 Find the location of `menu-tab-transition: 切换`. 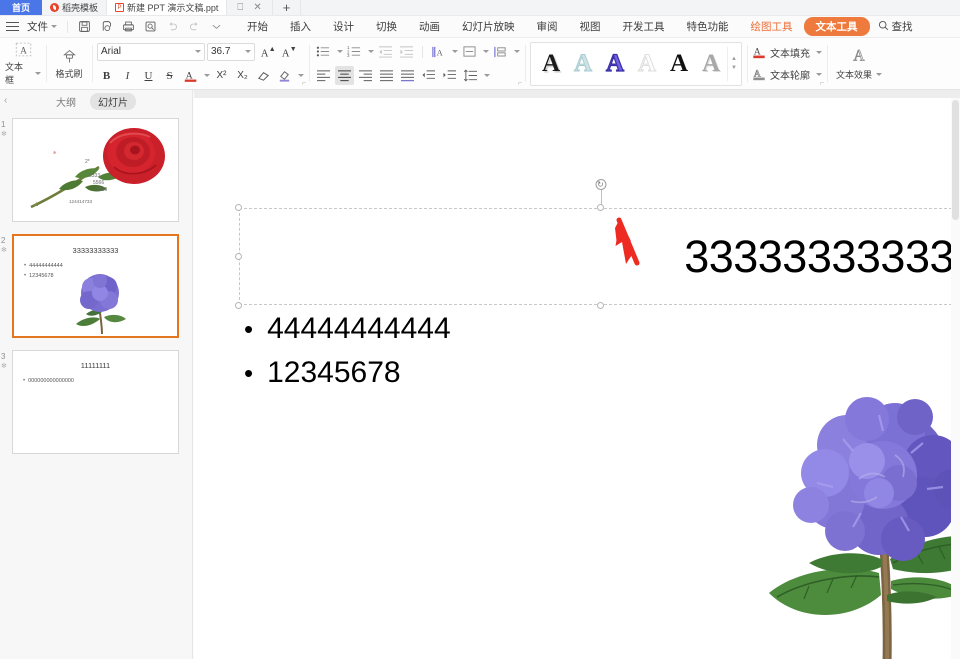

menu-tab-transition: 切换 is located at coordinates (386, 26).